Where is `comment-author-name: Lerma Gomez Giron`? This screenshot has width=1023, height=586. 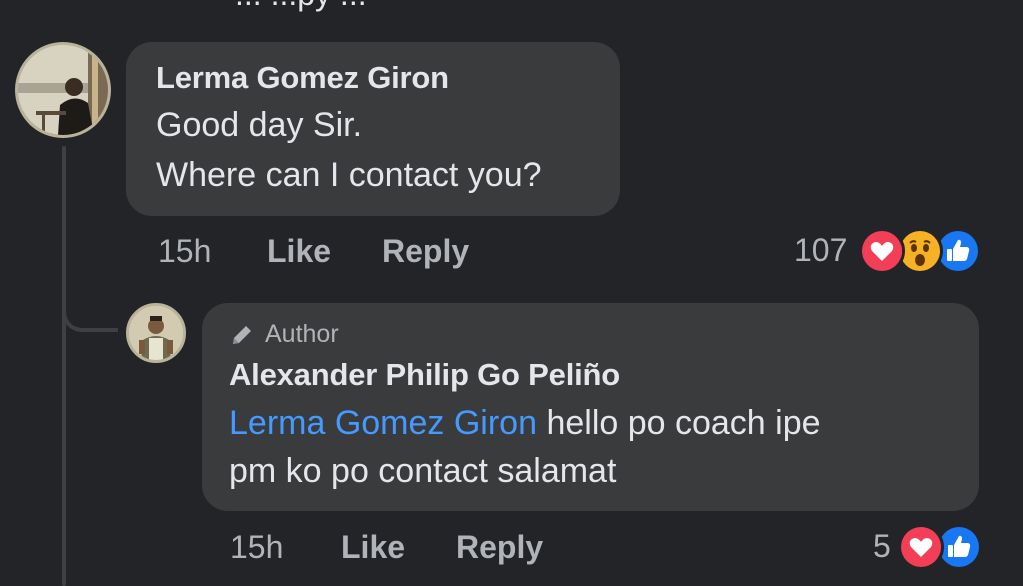
comment-author-name: Lerma Gomez Giron is located at coordinates (302, 78).